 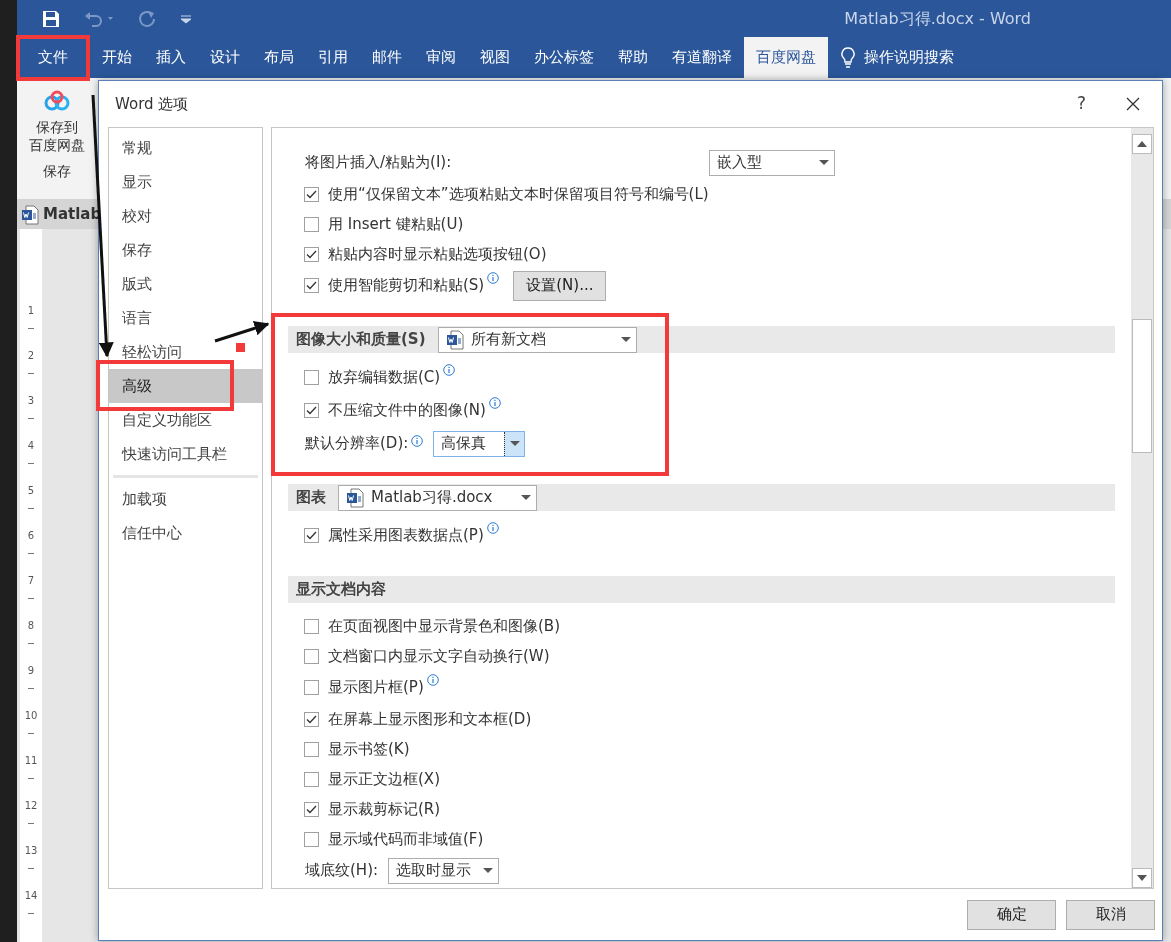 I want to click on option-label: 默认分辨率(D):, so click(x=357, y=444).